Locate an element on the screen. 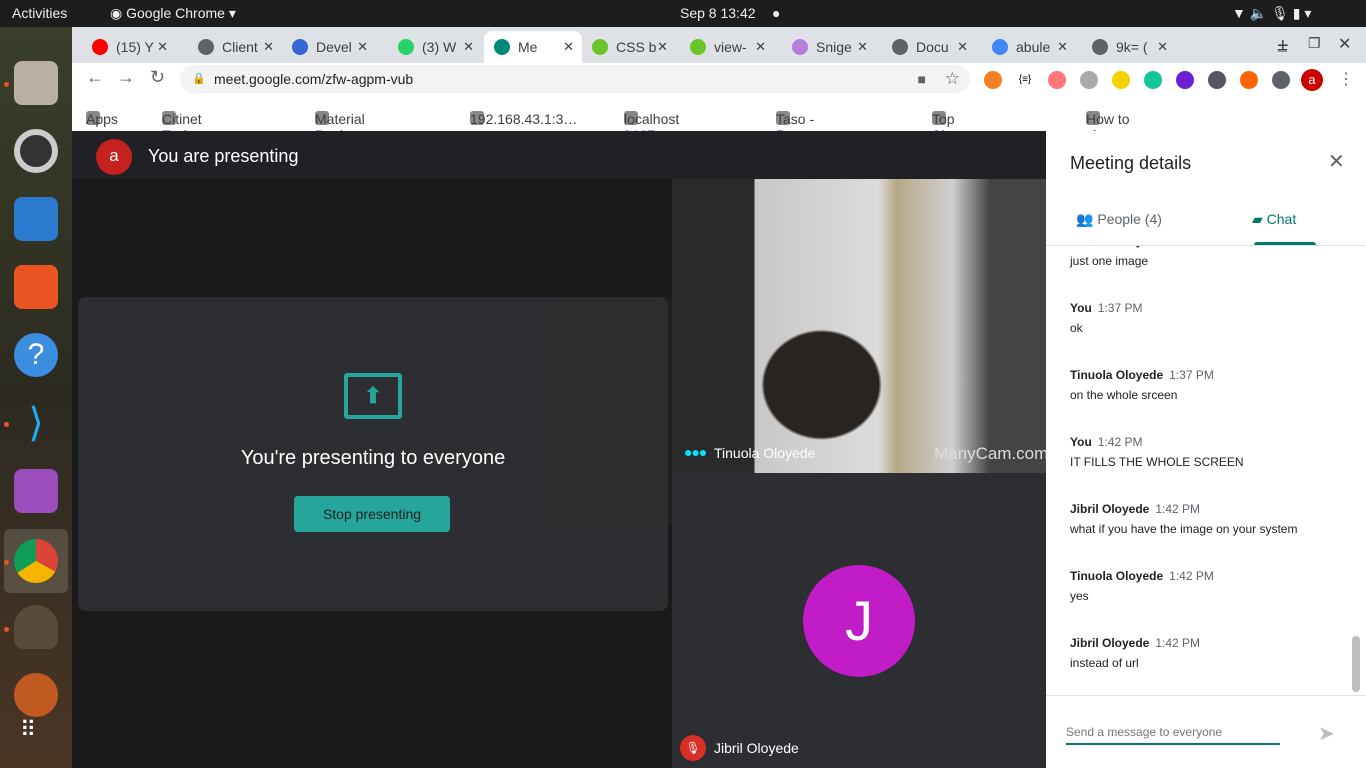  message-text: just one image is located at coordinates (1109, 261).